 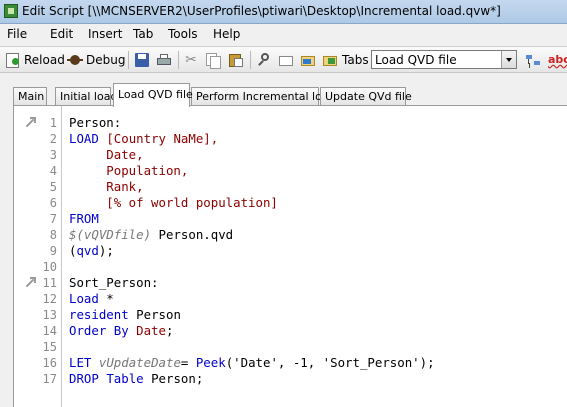 What do you see at coordinates (49, 379) in the screenshot?
I see `line-number: 17` at bounding box center [49, 379].